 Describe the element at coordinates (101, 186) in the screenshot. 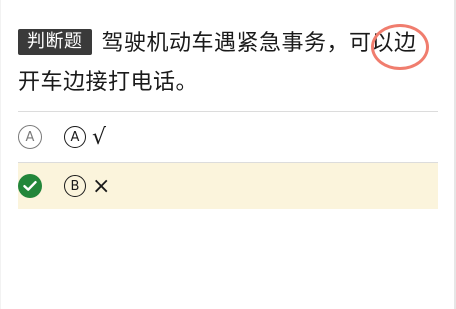

I see `option-b-answer: ×` at that location.